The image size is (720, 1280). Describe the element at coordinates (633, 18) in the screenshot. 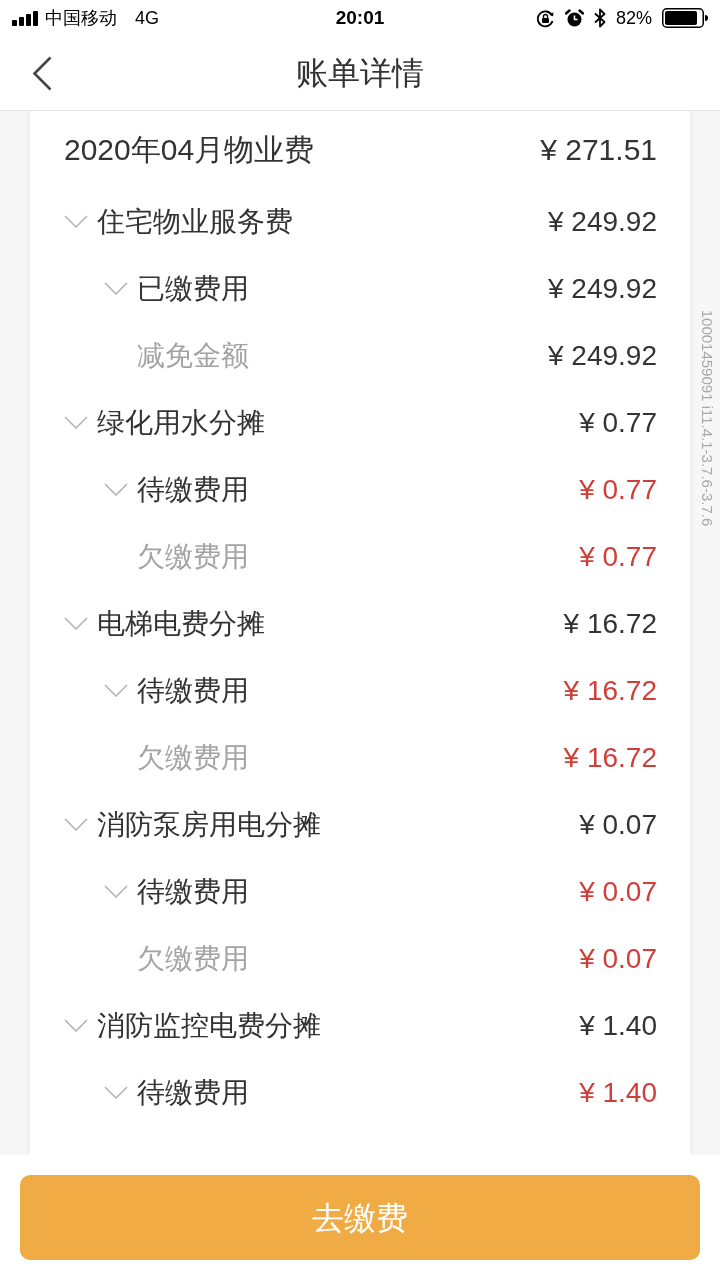

I see `battery-percent: 82%` at that location.